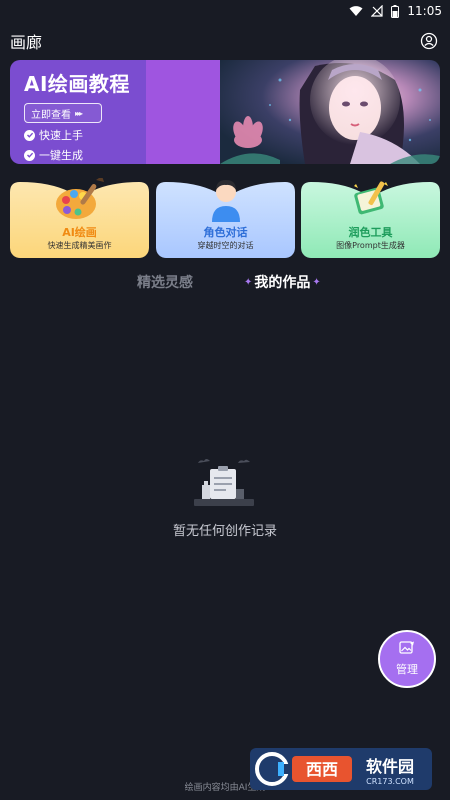  I want to click on svg-text: CR173.COM, so click(390, 781).